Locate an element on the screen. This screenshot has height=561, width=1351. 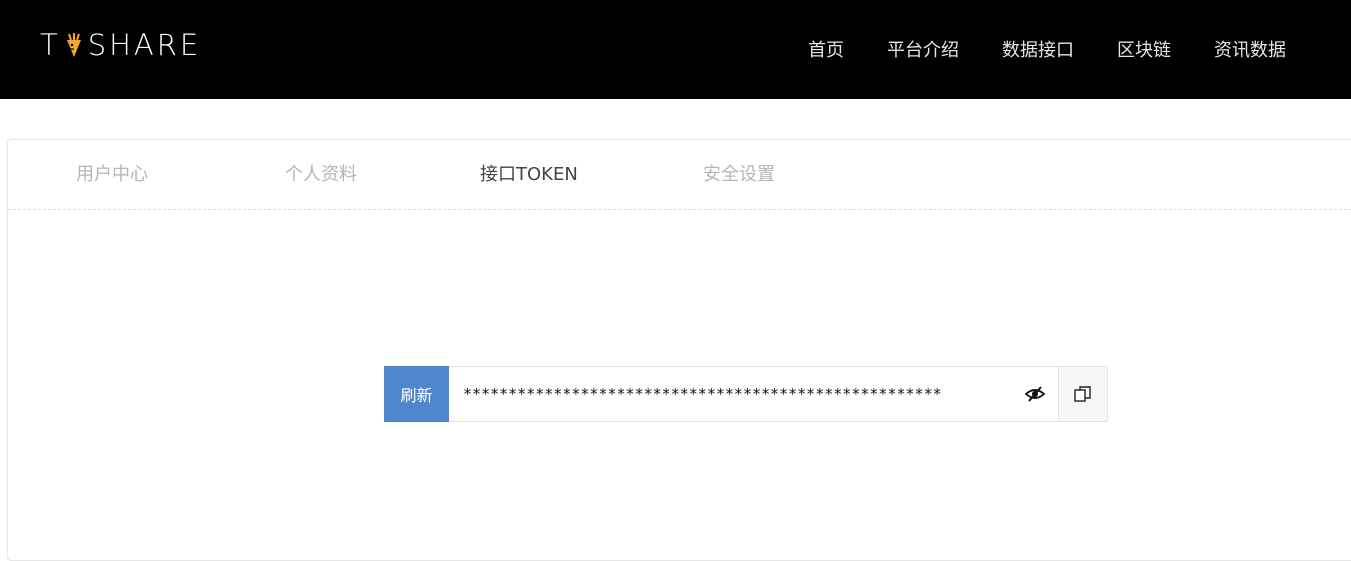
copy-token-button is located at coordinates (1083, 394).